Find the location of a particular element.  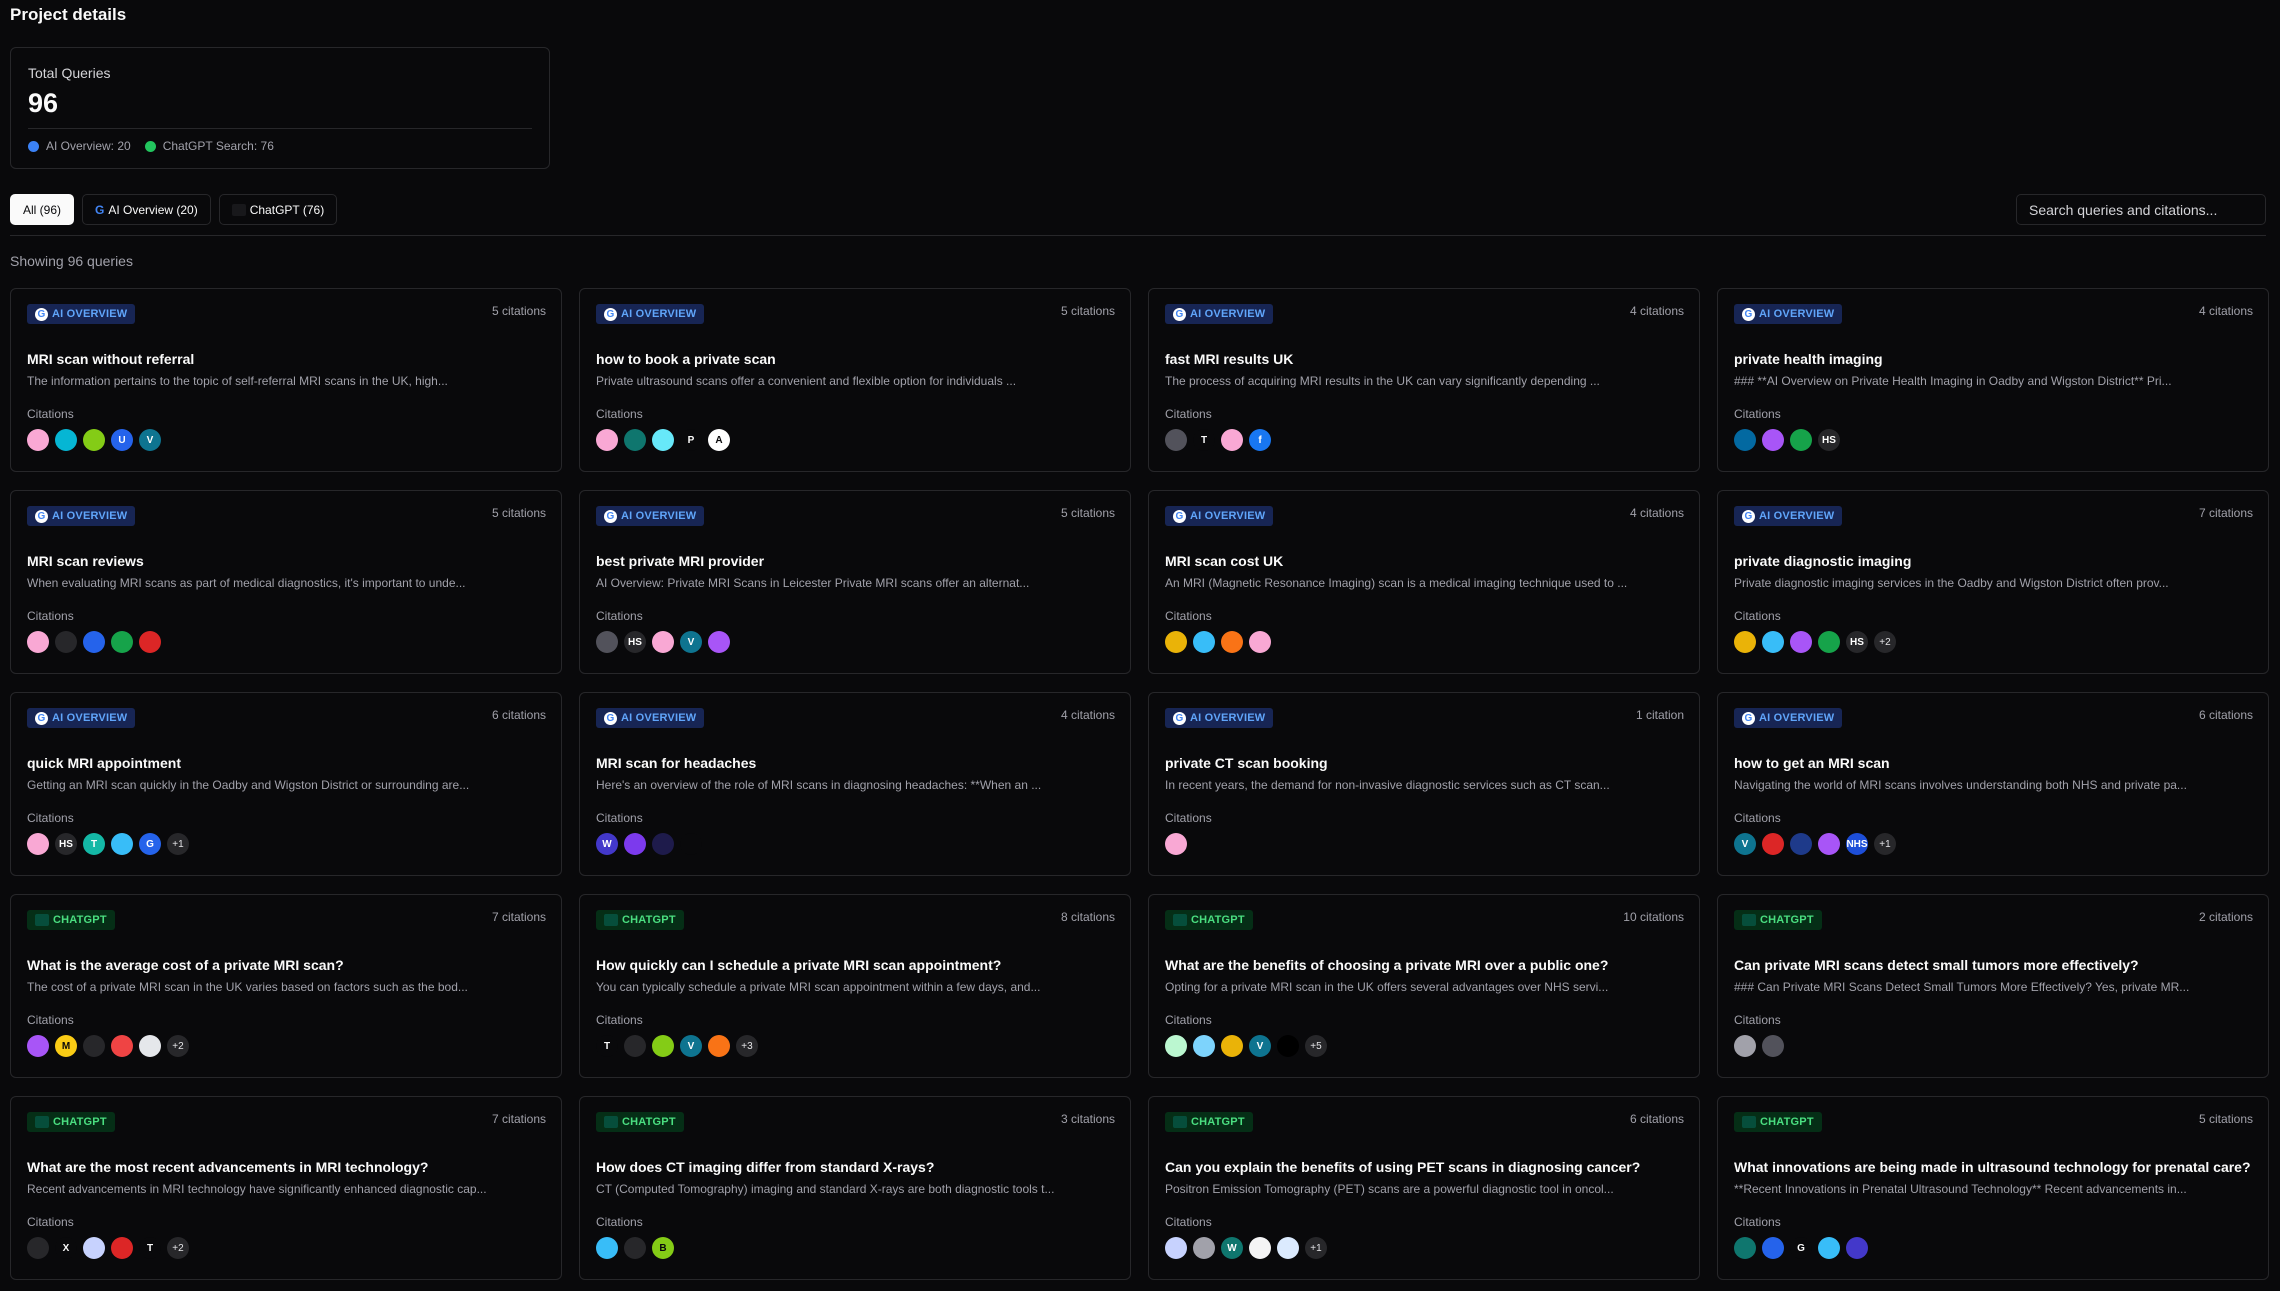

tab-all: All (96) is located at coordinates (42, 209).